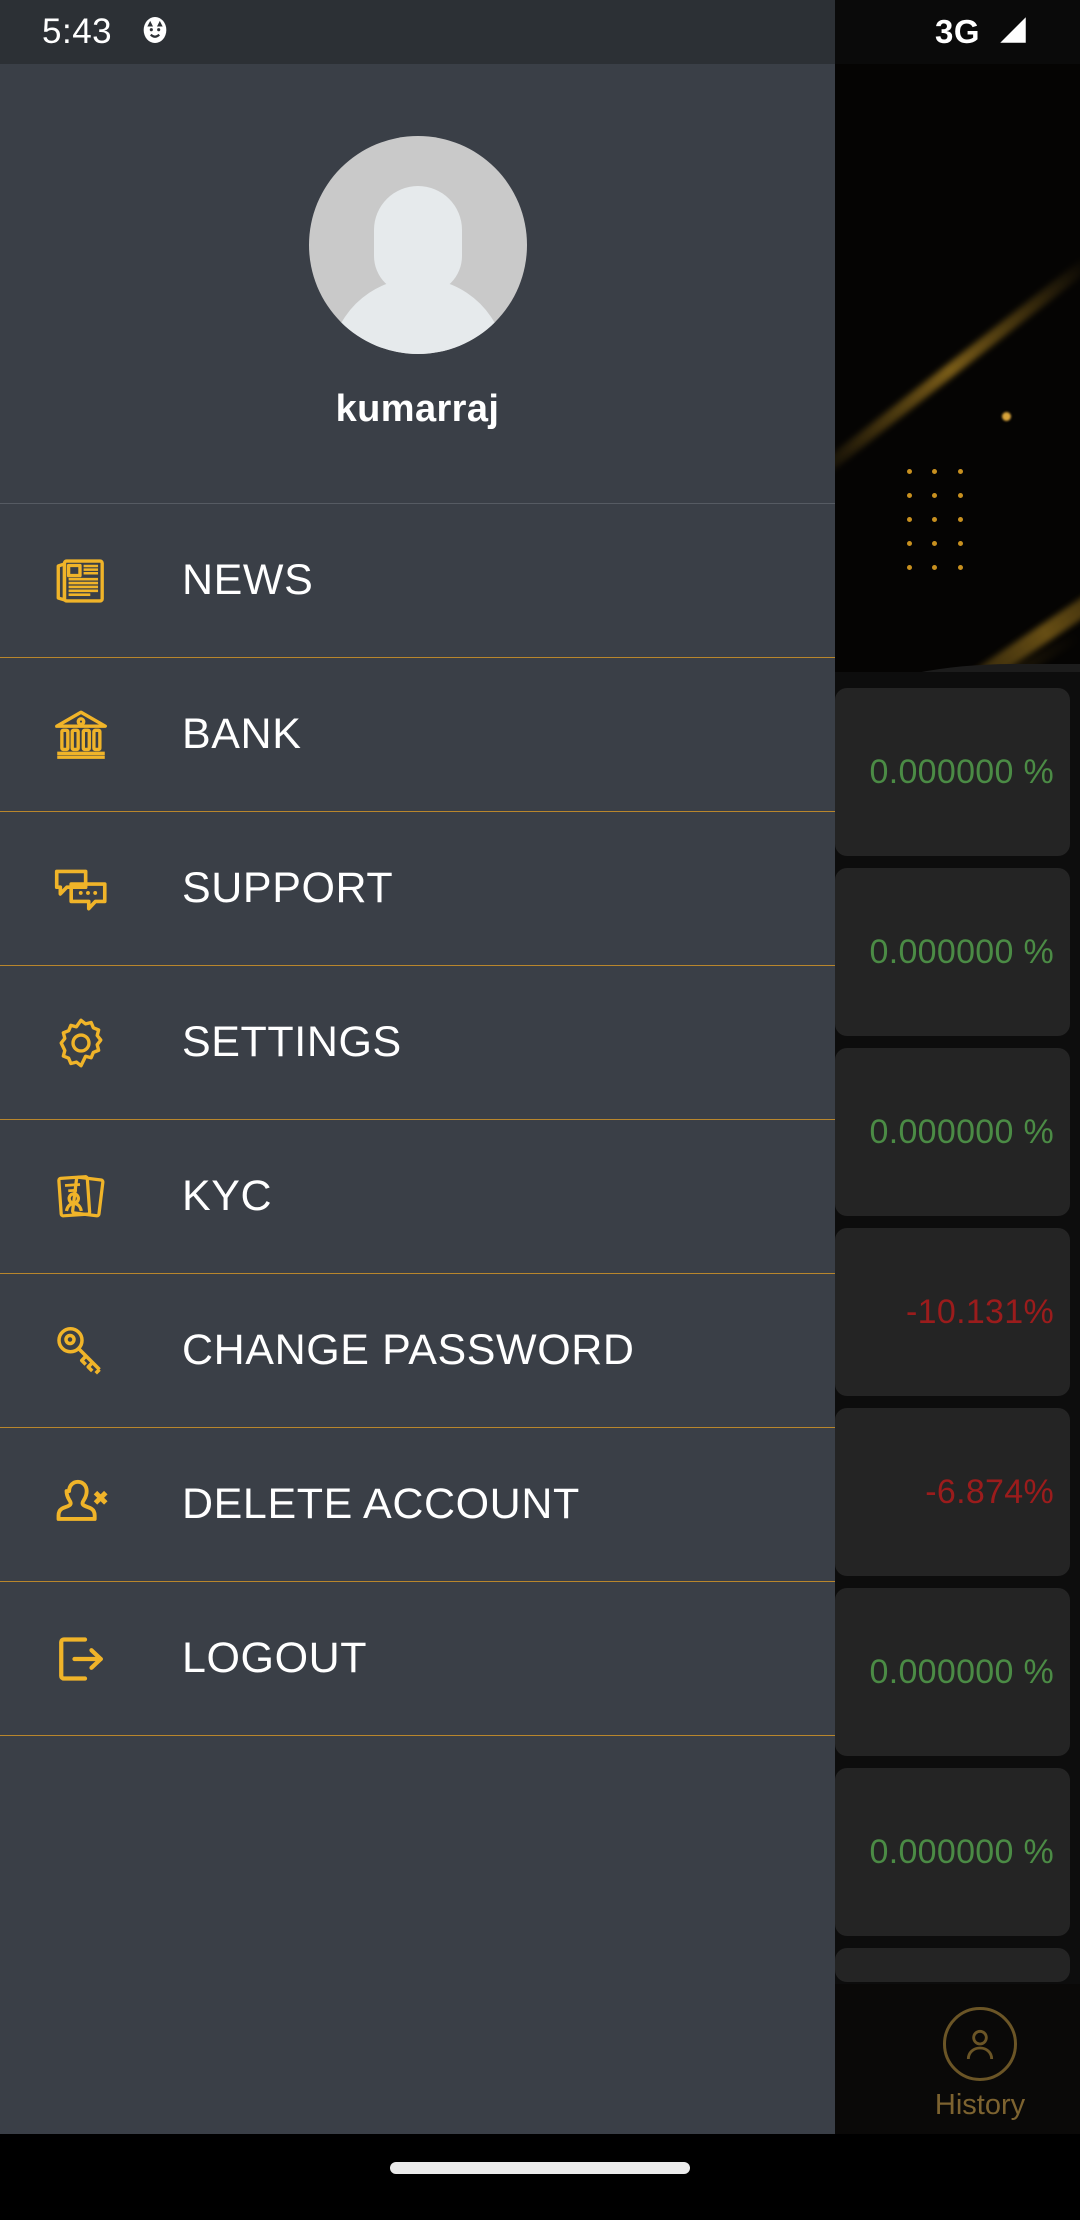 Image resolution: width=1080 pixels, height=2220 pixels. Describe the element at coordinates (81, 735) in the screenshot. I see `bank-icon` at that location.